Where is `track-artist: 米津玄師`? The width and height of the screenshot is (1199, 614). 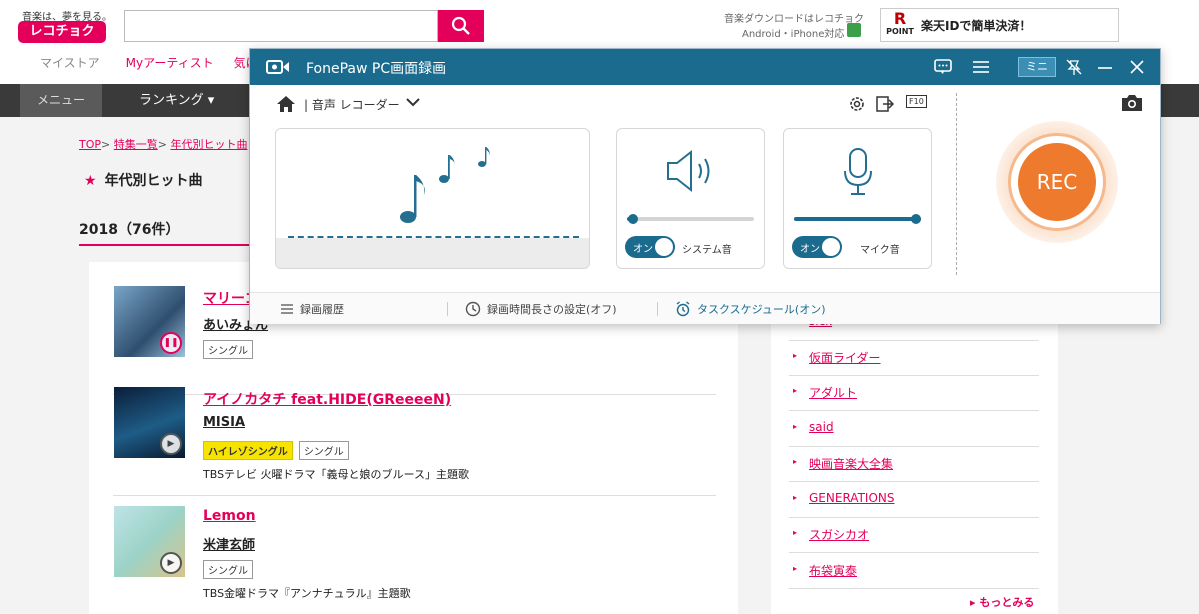
track-artist: 米津玄師 is located at coordinates (229, 543).